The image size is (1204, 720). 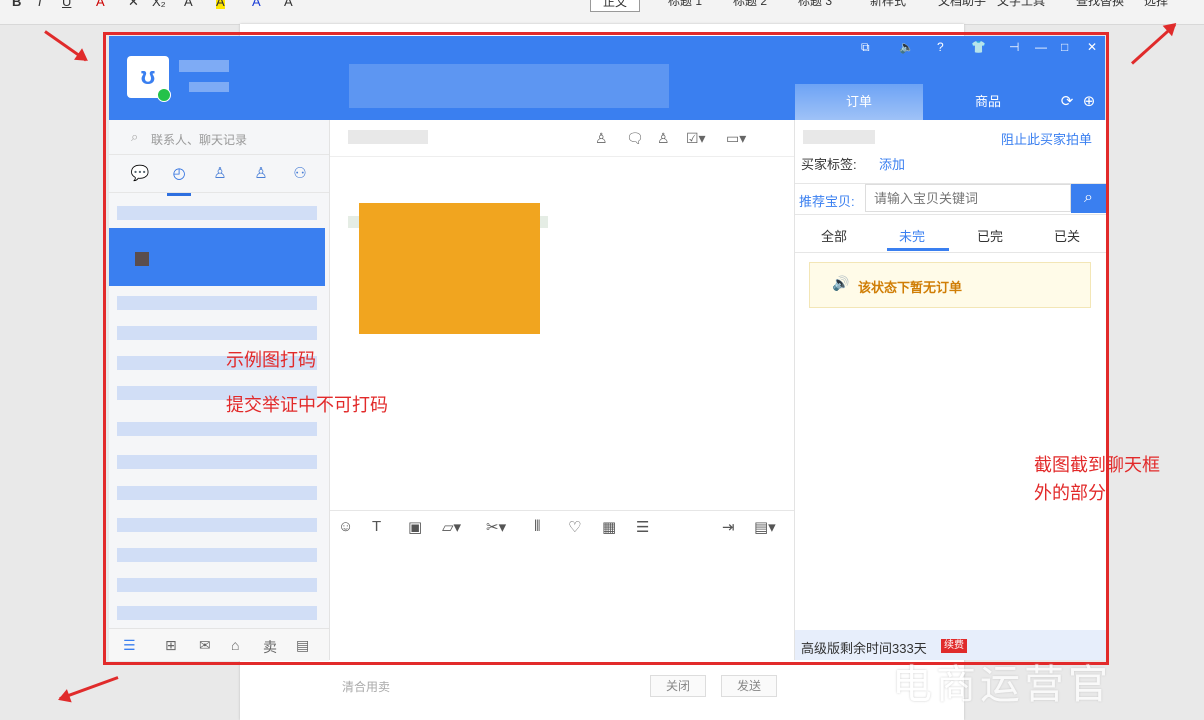 I want to click on strike-button: A, so click(x=100, y=4).